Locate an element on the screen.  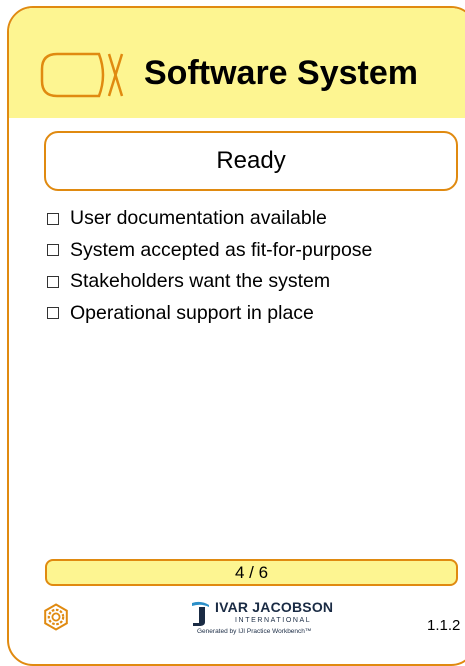
card-title: Software System is located at coordinates (281, 73).